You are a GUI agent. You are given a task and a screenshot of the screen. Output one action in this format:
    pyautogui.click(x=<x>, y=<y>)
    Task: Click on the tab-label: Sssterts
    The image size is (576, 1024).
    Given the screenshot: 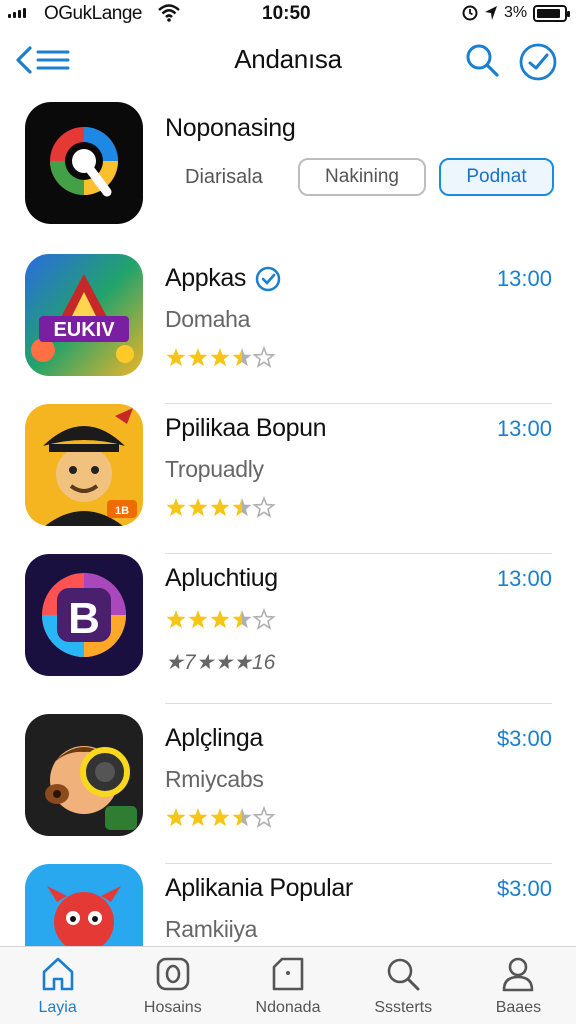 What is the action you would take?
    pyautogui.click(x=403, y=1007)
    